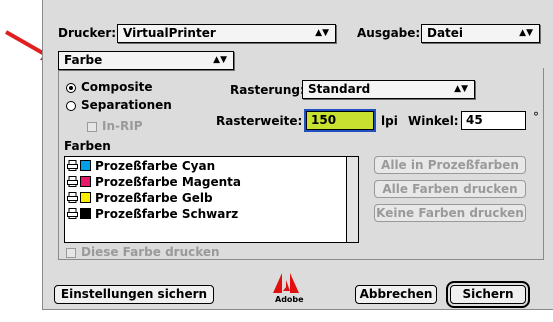 This screenshot has width=553, height=322. Describe the element at coordinates (168, 182) in the screenshot. I see `color-name: Prozeßfarbe Magenta` at that location.